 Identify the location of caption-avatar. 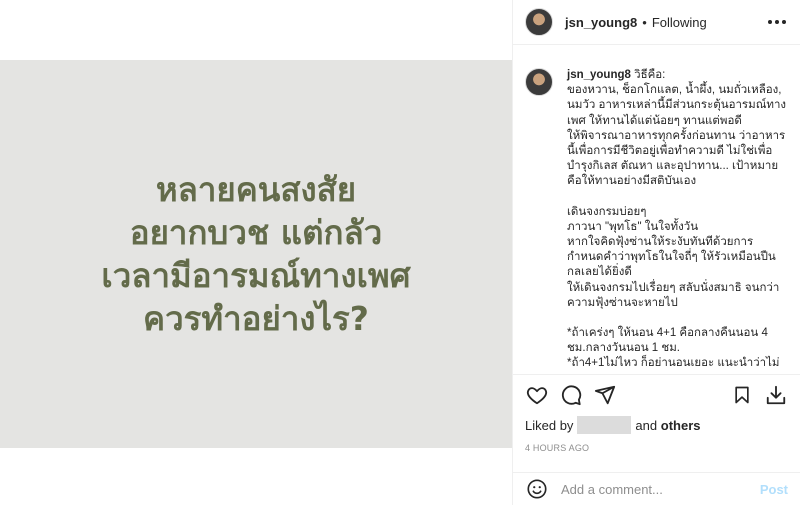
(539, 82).